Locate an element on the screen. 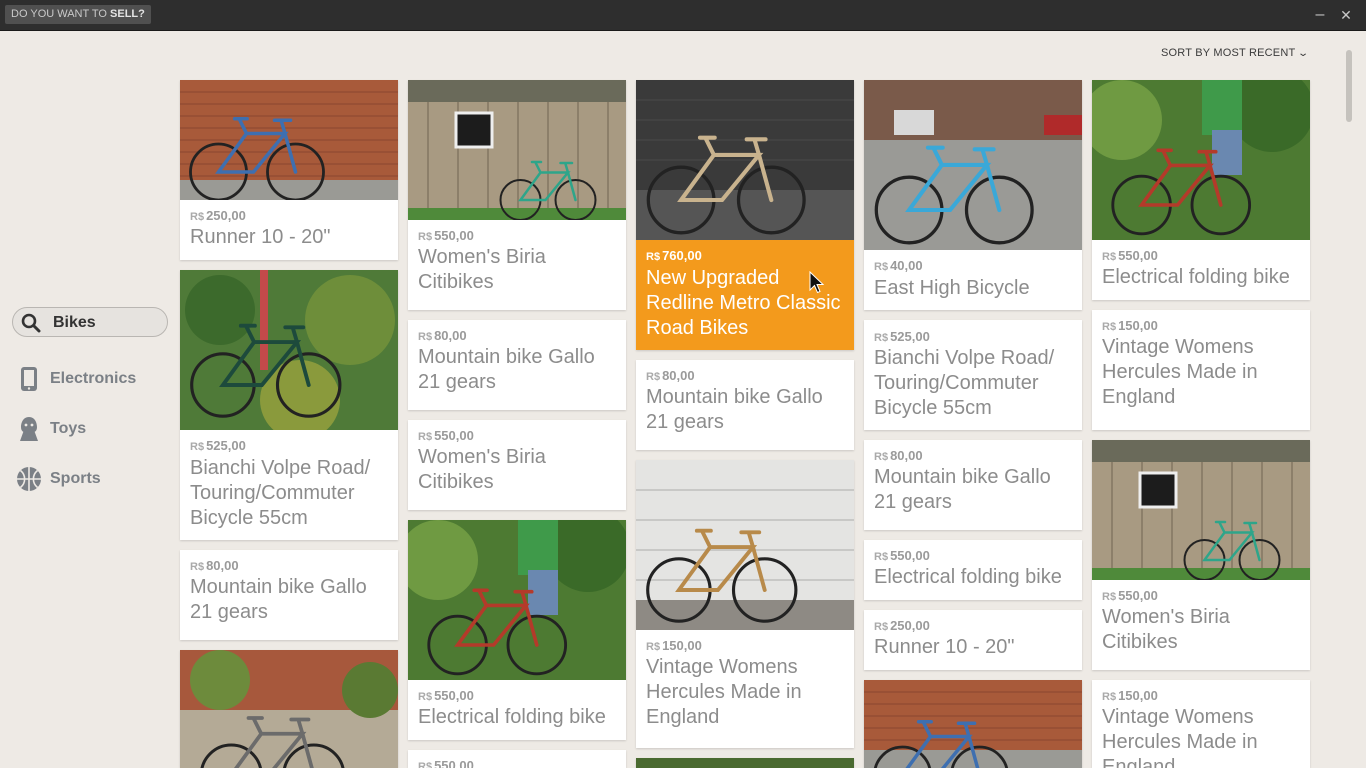 The width and height of the screenshot is (1366, 768). sell-button: DO YOU WANT TO SELL? is located at coordinates (78, 14).